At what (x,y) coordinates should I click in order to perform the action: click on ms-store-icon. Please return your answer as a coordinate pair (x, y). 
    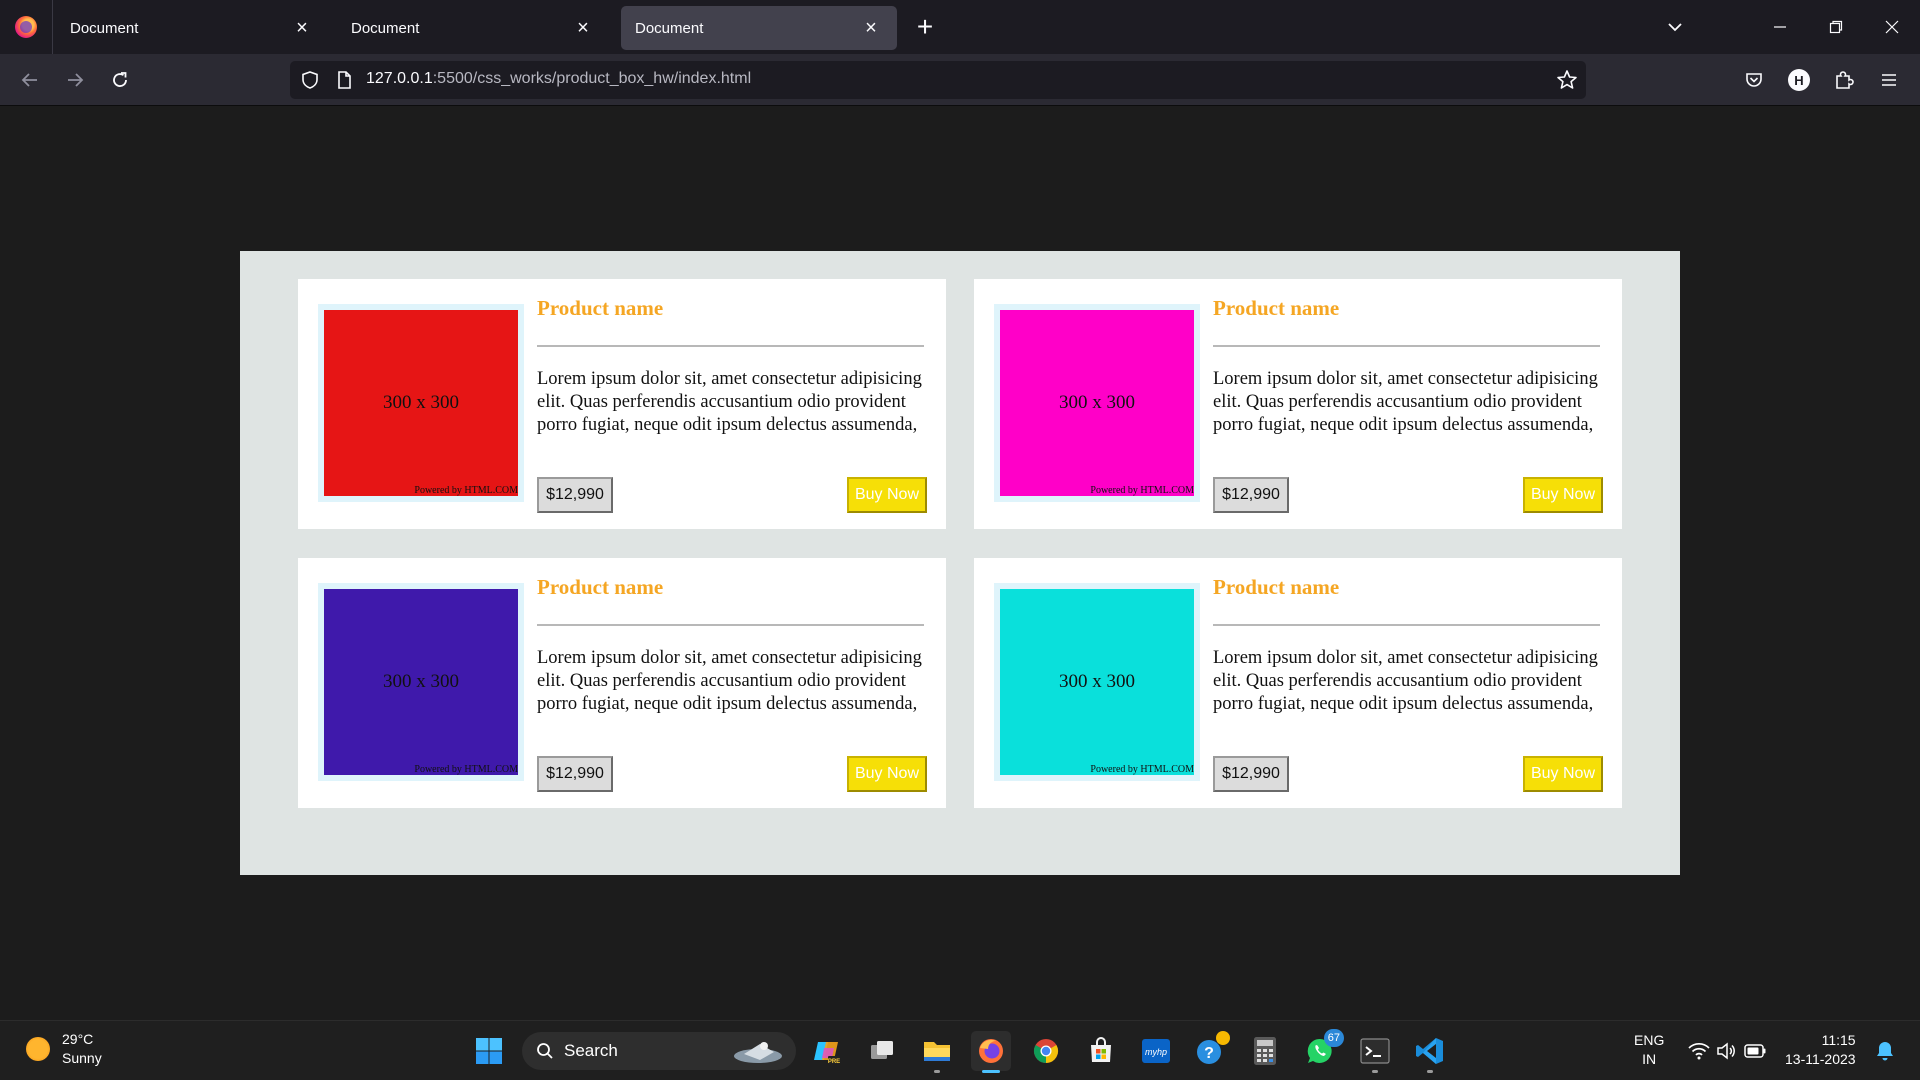
    Looking at the image, I should click on (1101, 1051).